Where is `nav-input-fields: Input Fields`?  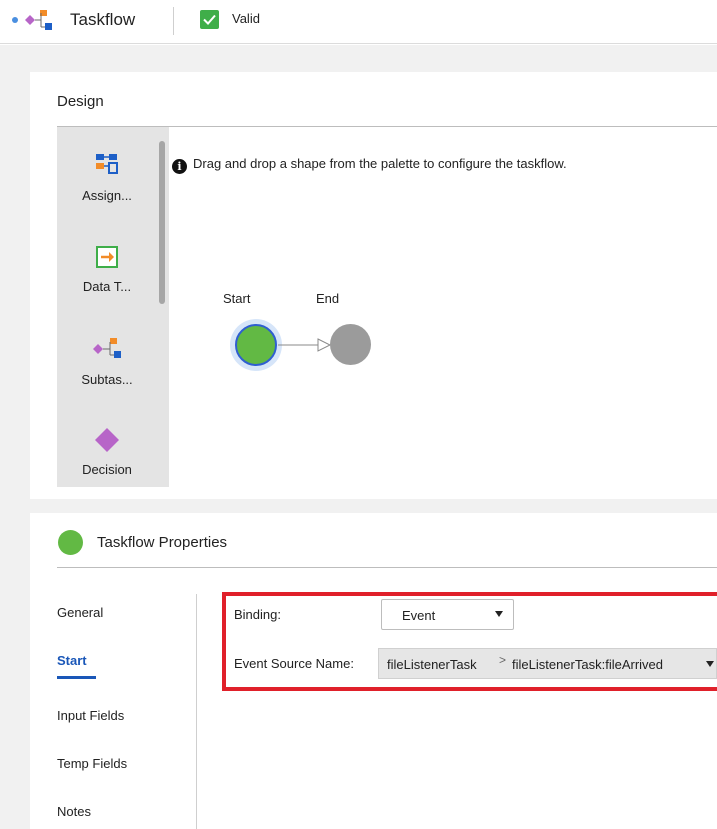 nav-input-fields: Input Fields is located at coordinates (90, 715).